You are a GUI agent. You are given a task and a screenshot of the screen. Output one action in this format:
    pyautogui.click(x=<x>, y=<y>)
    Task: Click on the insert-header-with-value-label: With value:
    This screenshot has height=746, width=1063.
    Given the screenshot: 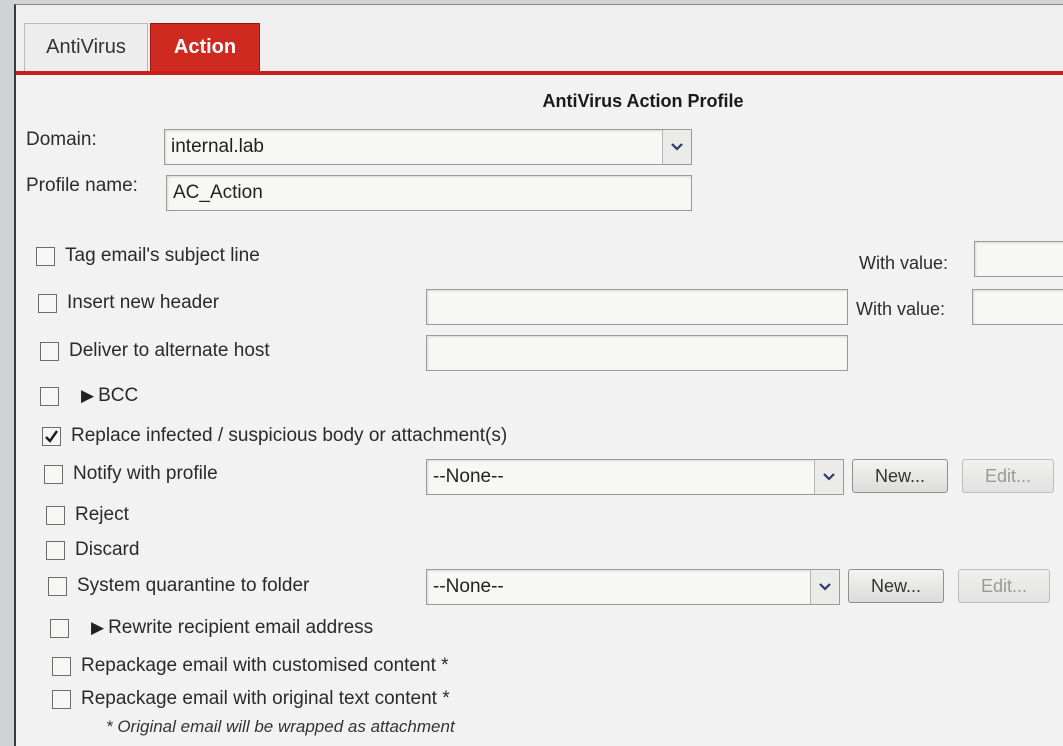 What is the action you would take?
    pyautogui.click(x=901, y=309)
    